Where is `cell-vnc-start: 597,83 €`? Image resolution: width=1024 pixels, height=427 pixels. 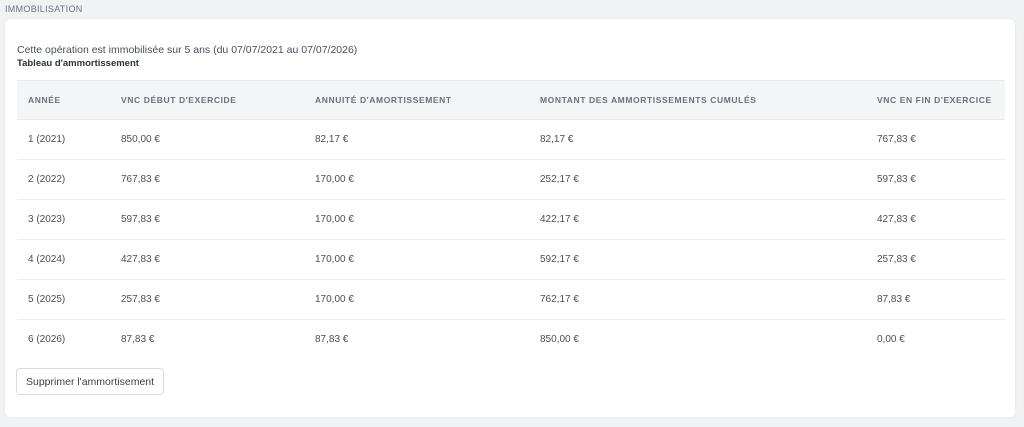
cell-vnc-start: 597,83 € is located at coordinates (207, 219).